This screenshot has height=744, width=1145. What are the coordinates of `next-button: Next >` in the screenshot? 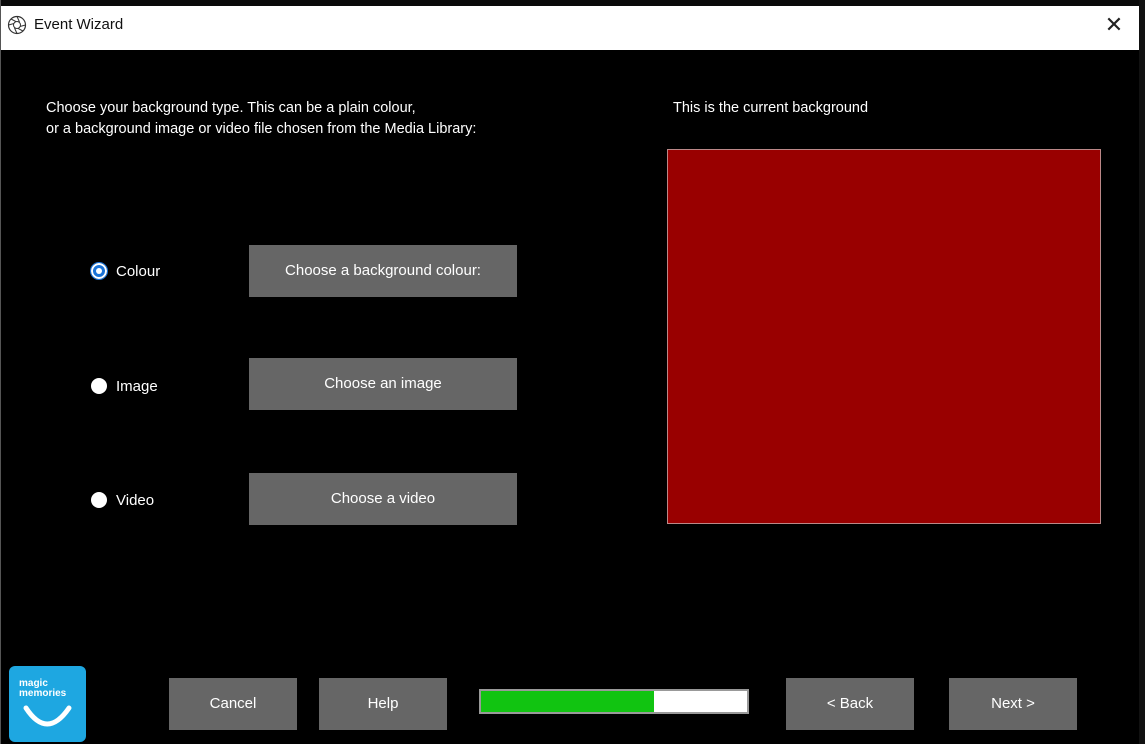 It's located at (1013, 704).